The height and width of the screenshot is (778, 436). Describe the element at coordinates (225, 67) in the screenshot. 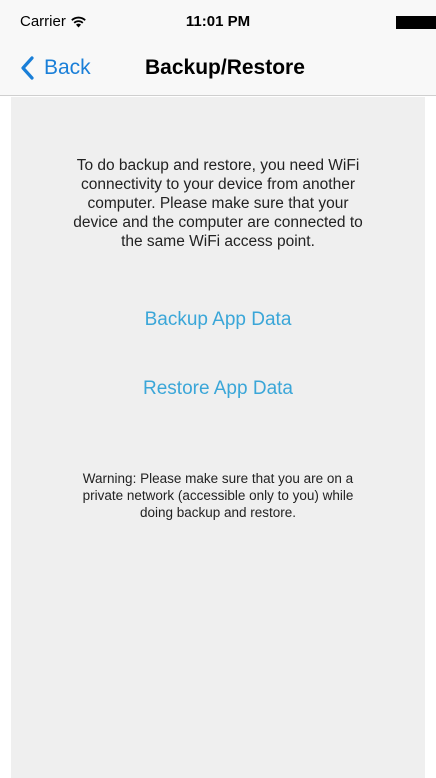

I see `page-title: Backup/Restore` at that location.